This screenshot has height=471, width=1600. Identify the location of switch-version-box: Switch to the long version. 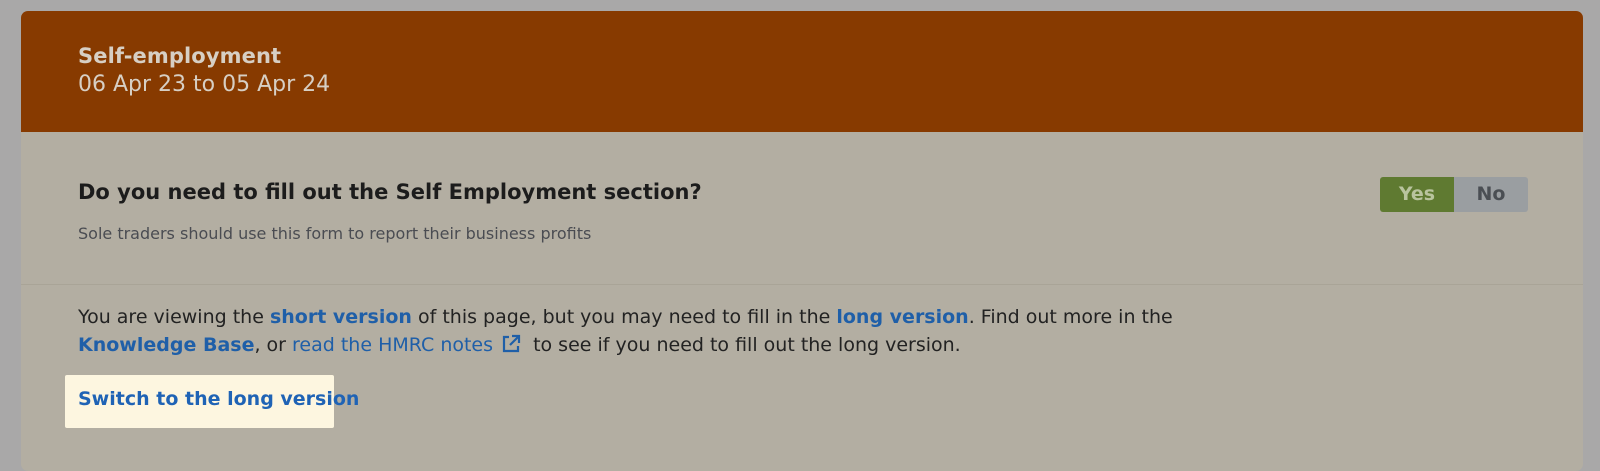
(212, 401).